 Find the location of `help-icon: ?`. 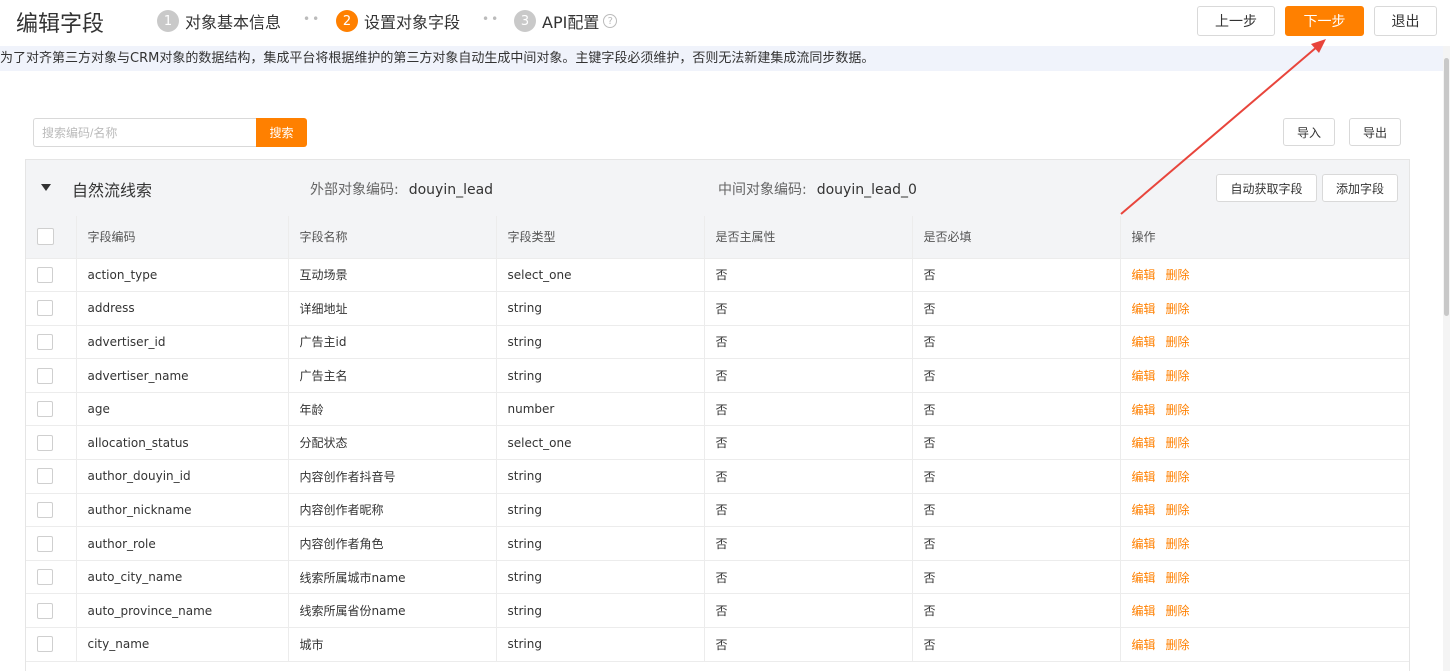

help-icon: ? is located at coordinates (610, 21).